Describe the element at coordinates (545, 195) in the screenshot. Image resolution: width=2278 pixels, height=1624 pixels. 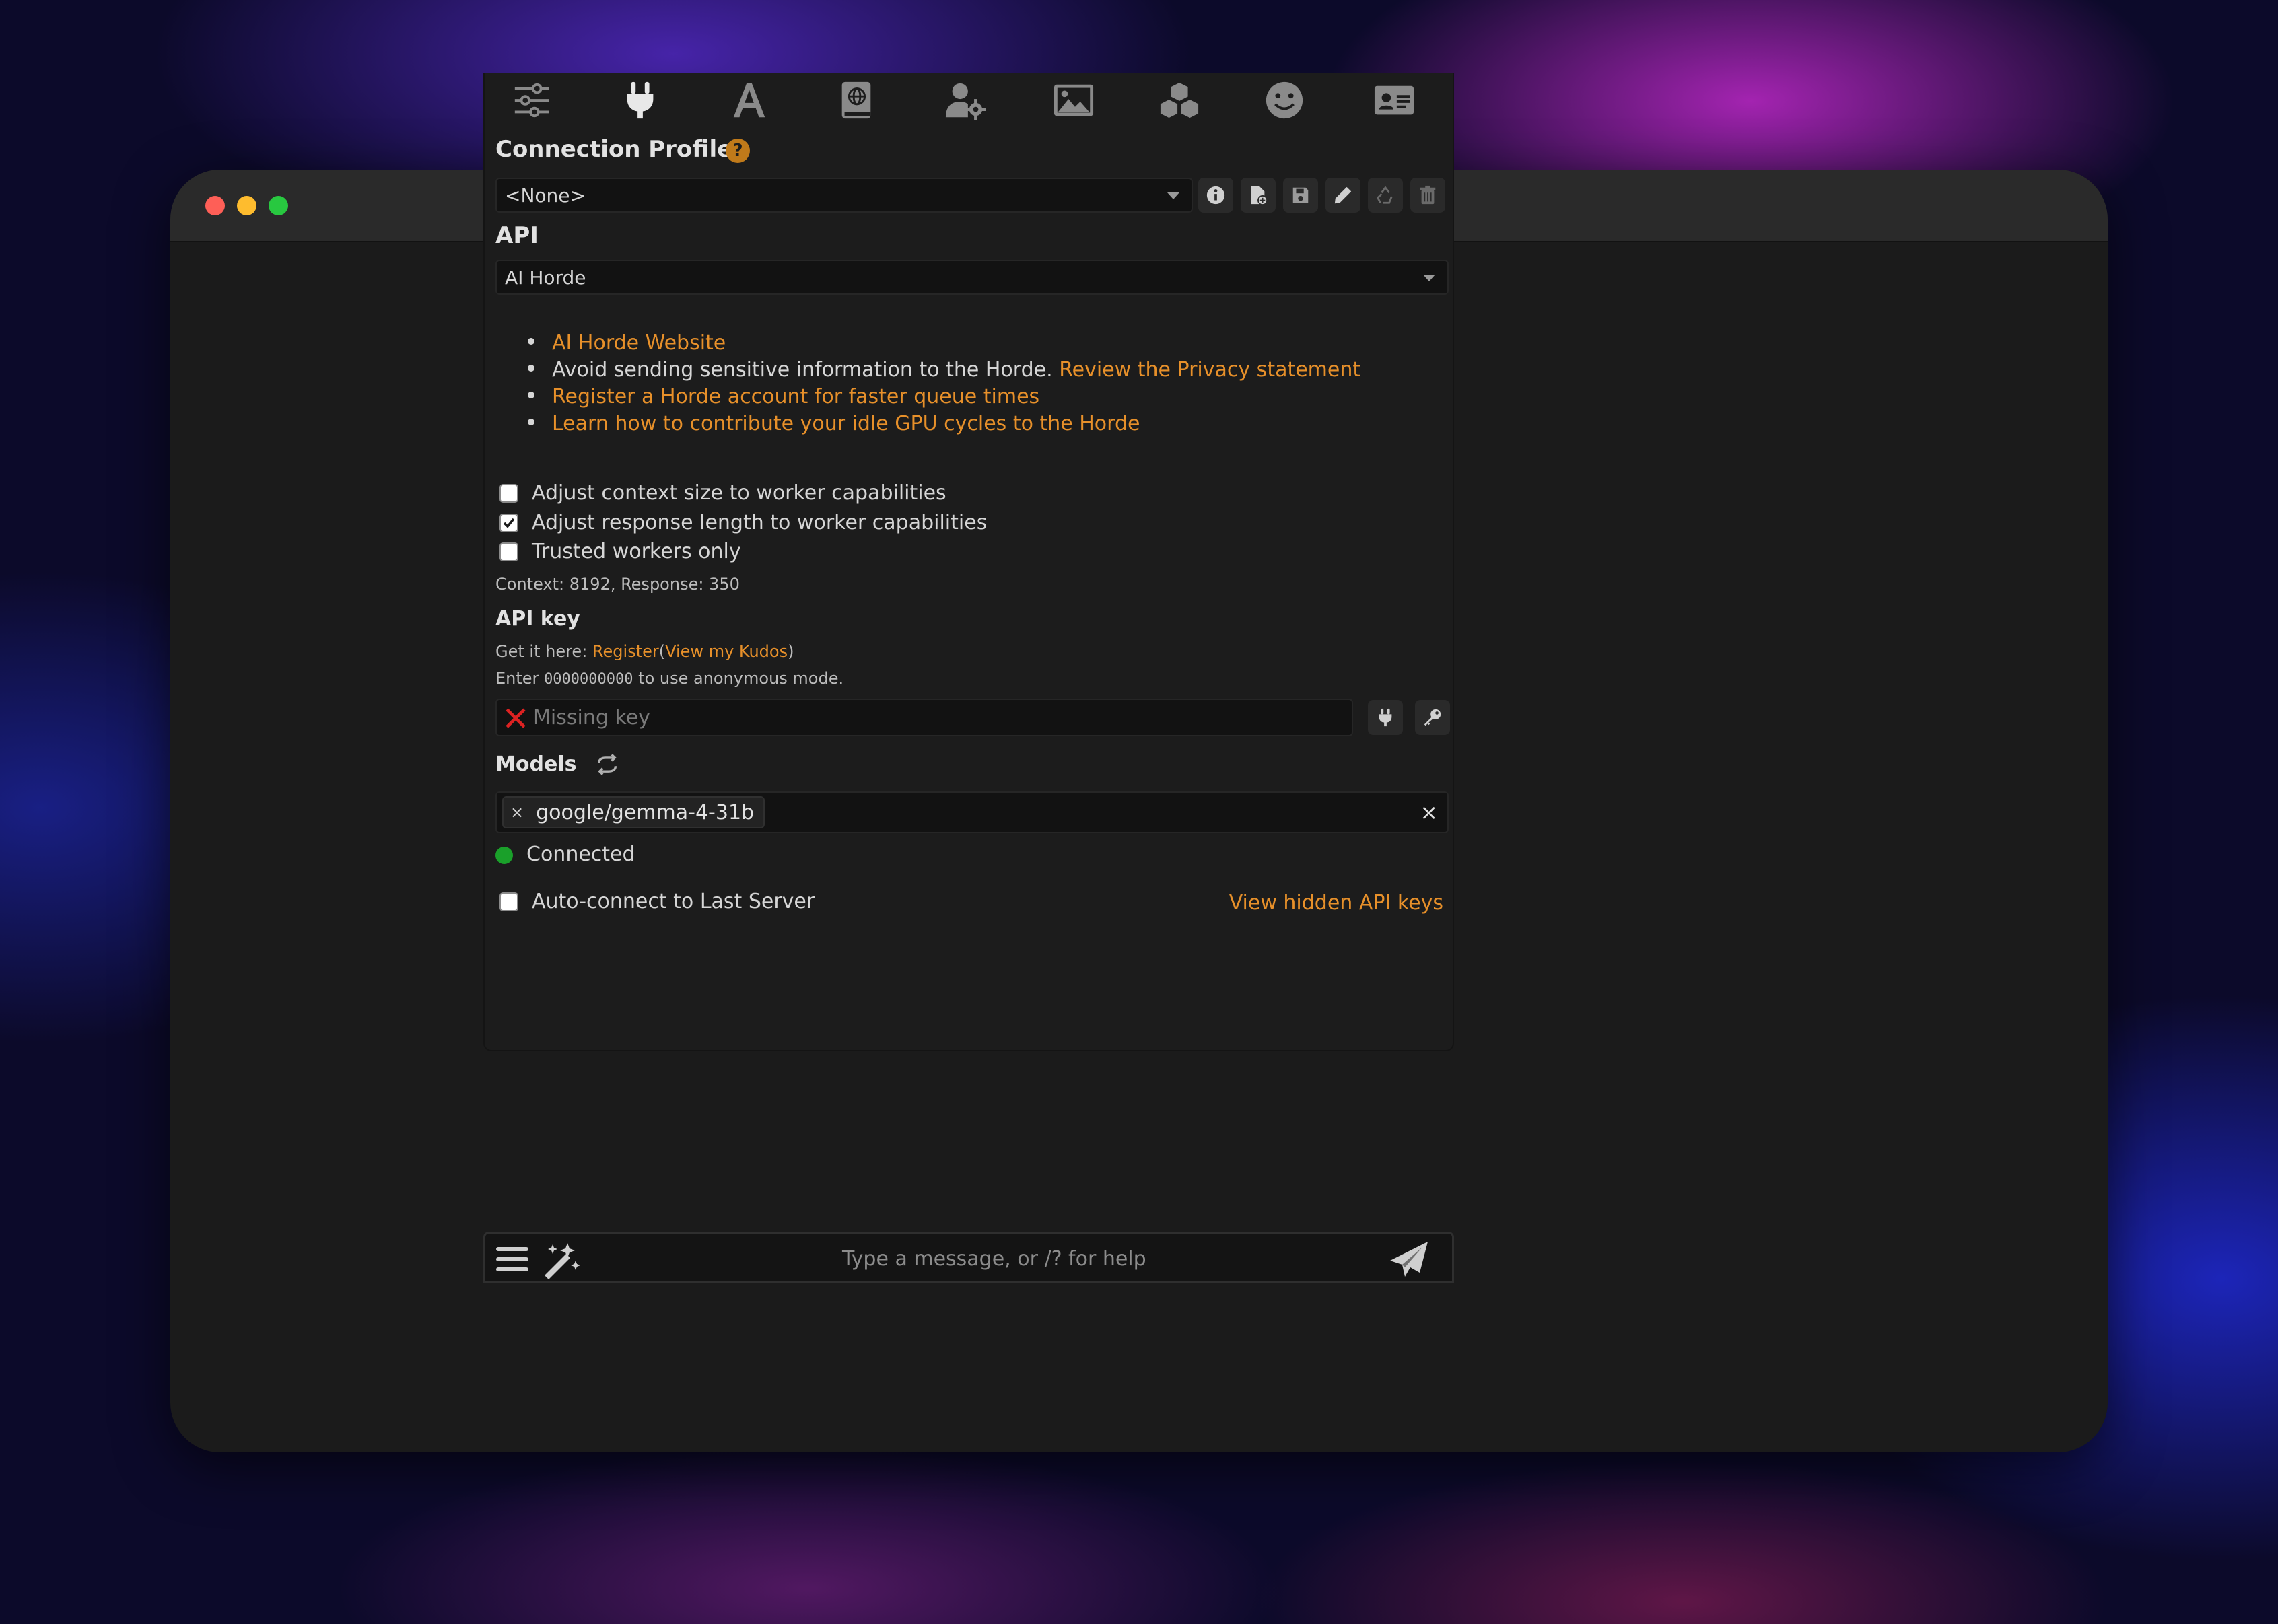
I see `connection-profile-value: <None>` at that location.